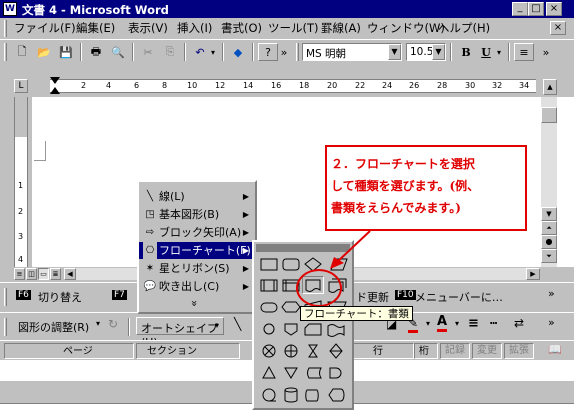 This screenshot has width=574, height=413. What do you see at coordinates (406, 28) in the screenshot?
I see `menu-window: ウィンドウ(W)` at bounding box center [406, 28].